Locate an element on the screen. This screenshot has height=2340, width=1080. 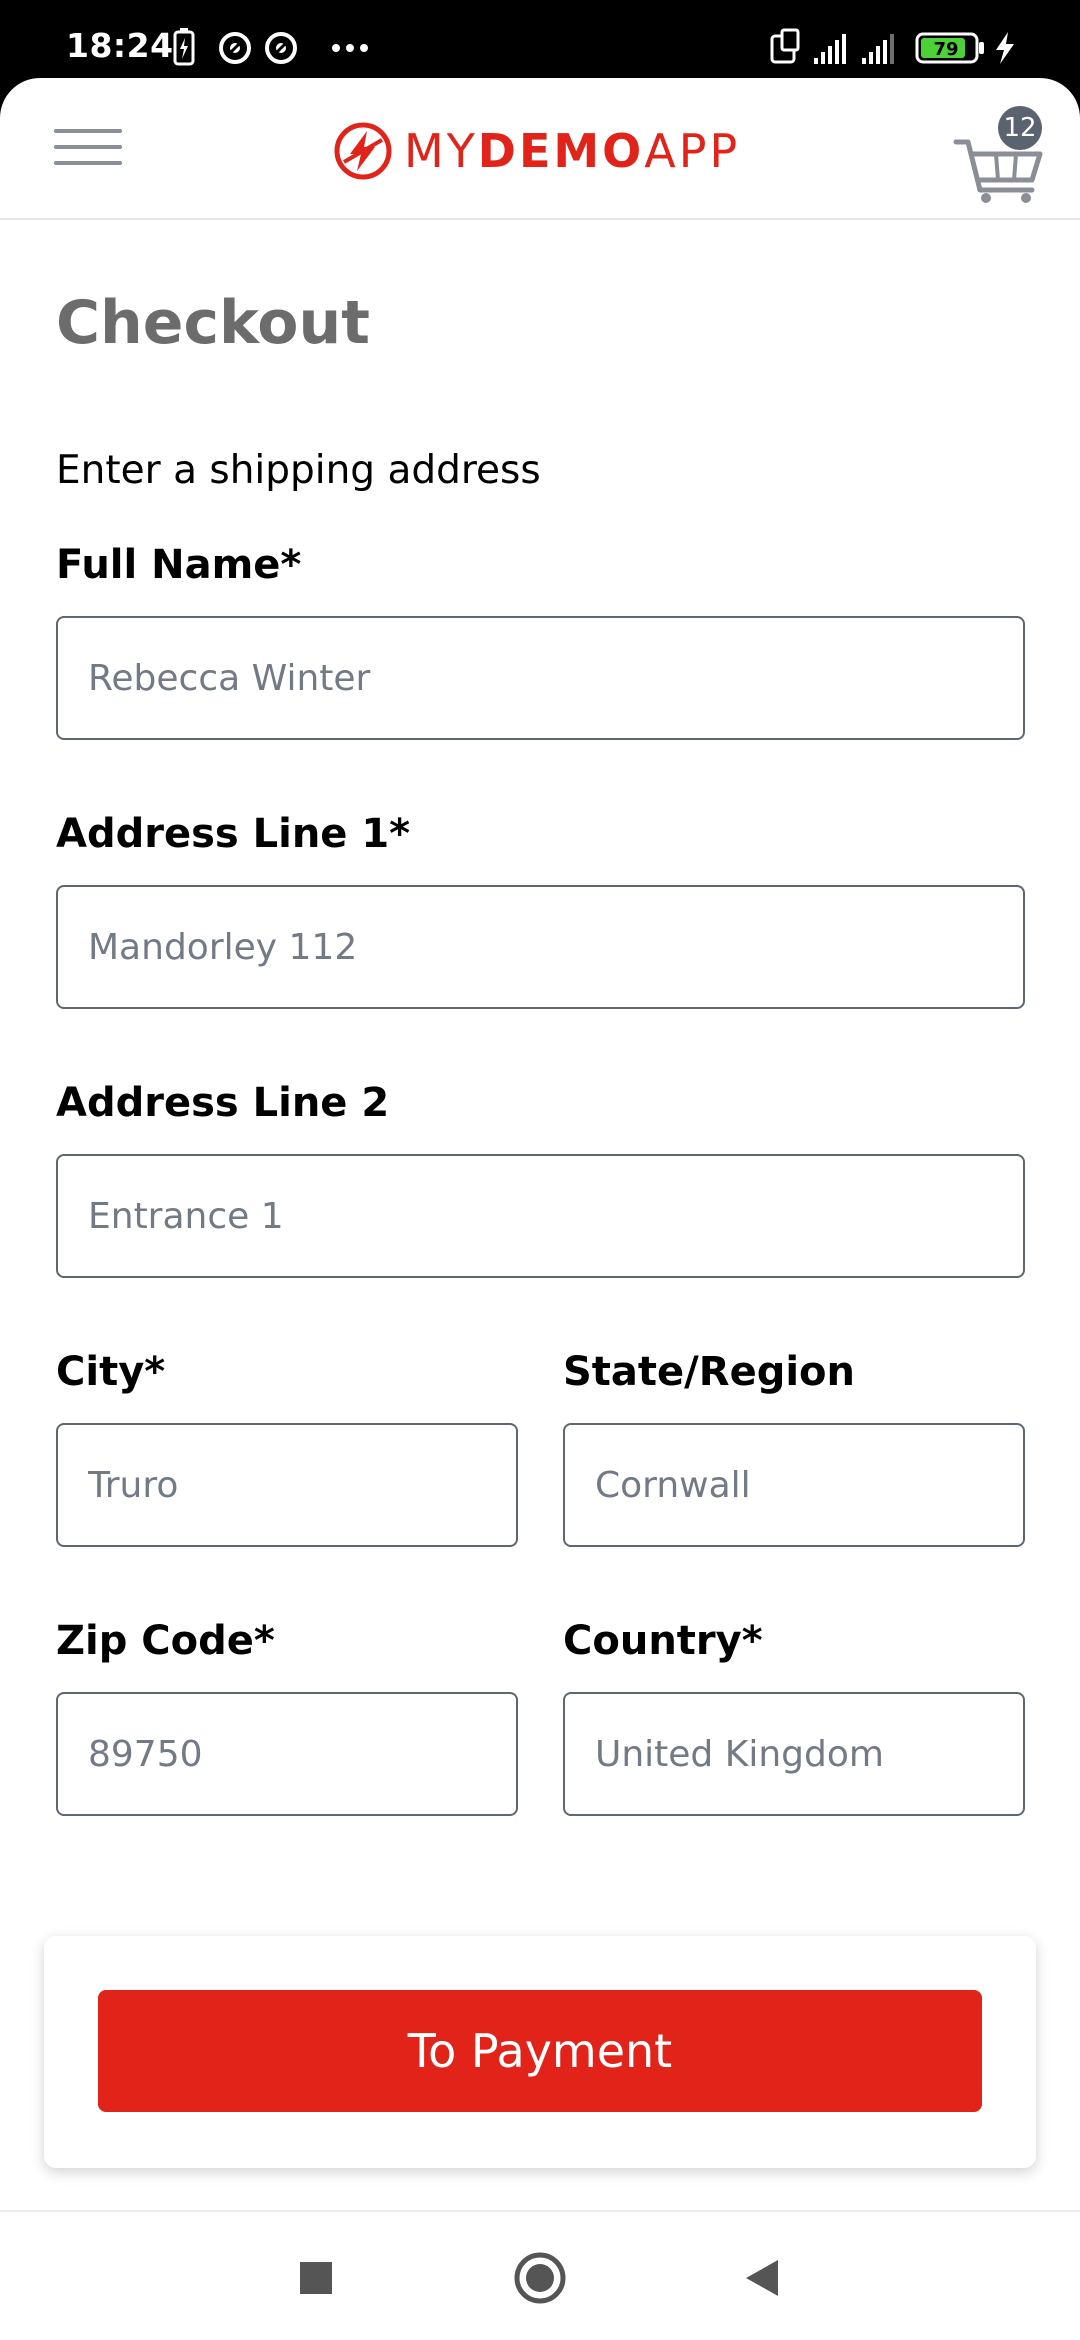
status-time: 18:24 is located at coordinates (120, 45).